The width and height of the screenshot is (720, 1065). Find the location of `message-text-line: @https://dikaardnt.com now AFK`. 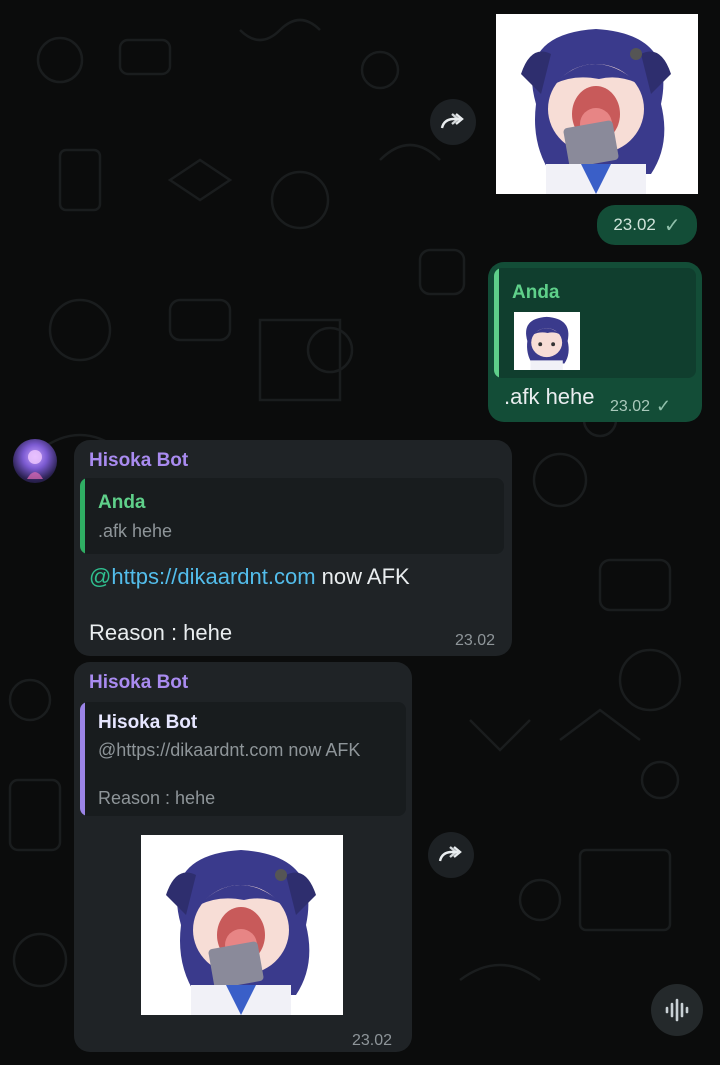

message-text-line: @https://dikaardnt.com now AFK is located at coordinates (249, 577).